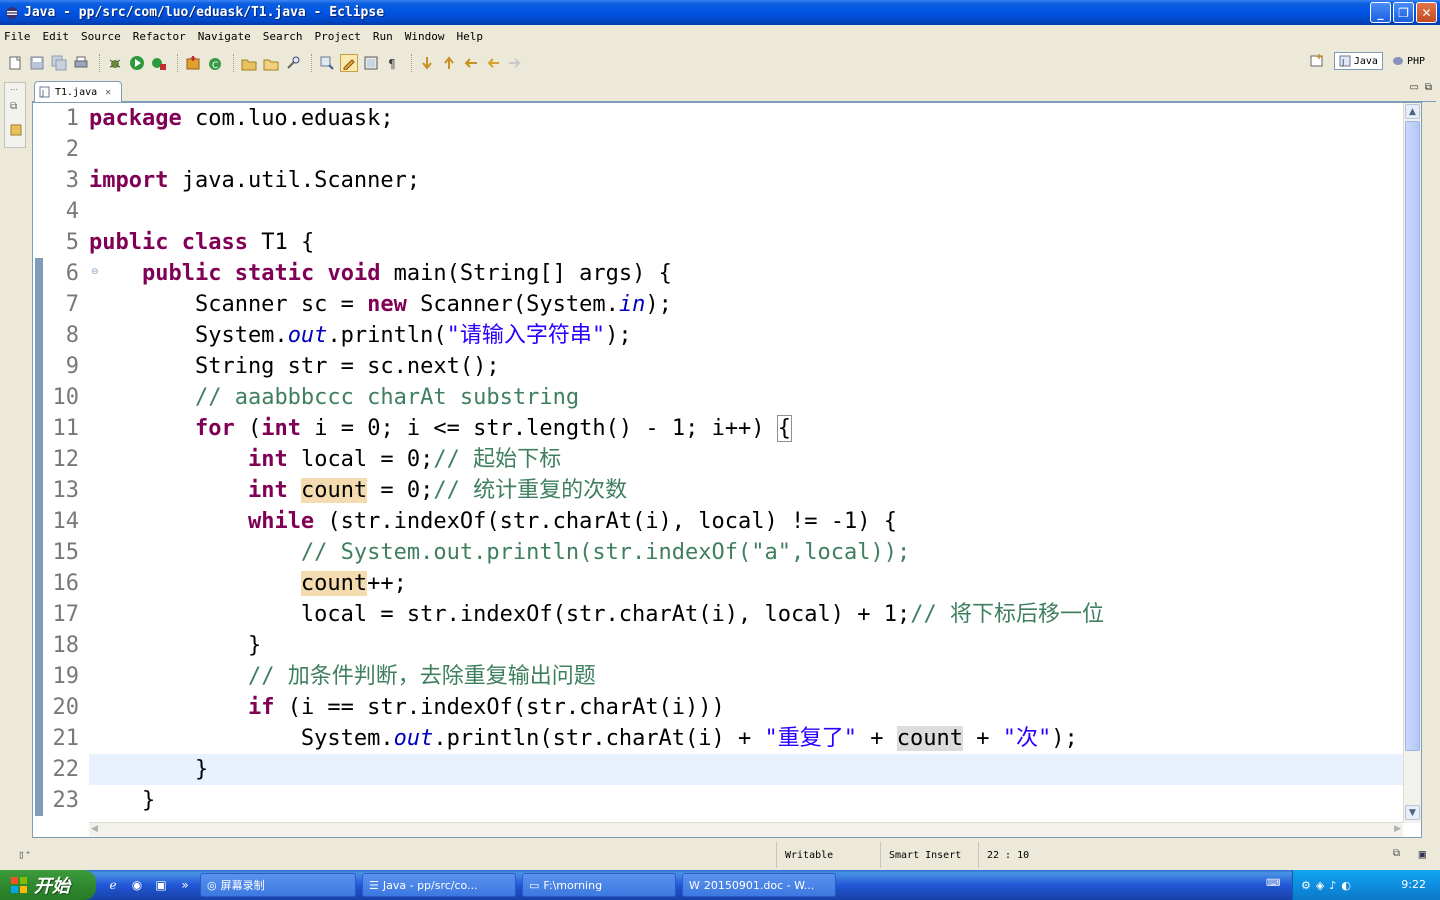  I want to click on code-line: int local = 0;// 起始下标, so click(746, 459).